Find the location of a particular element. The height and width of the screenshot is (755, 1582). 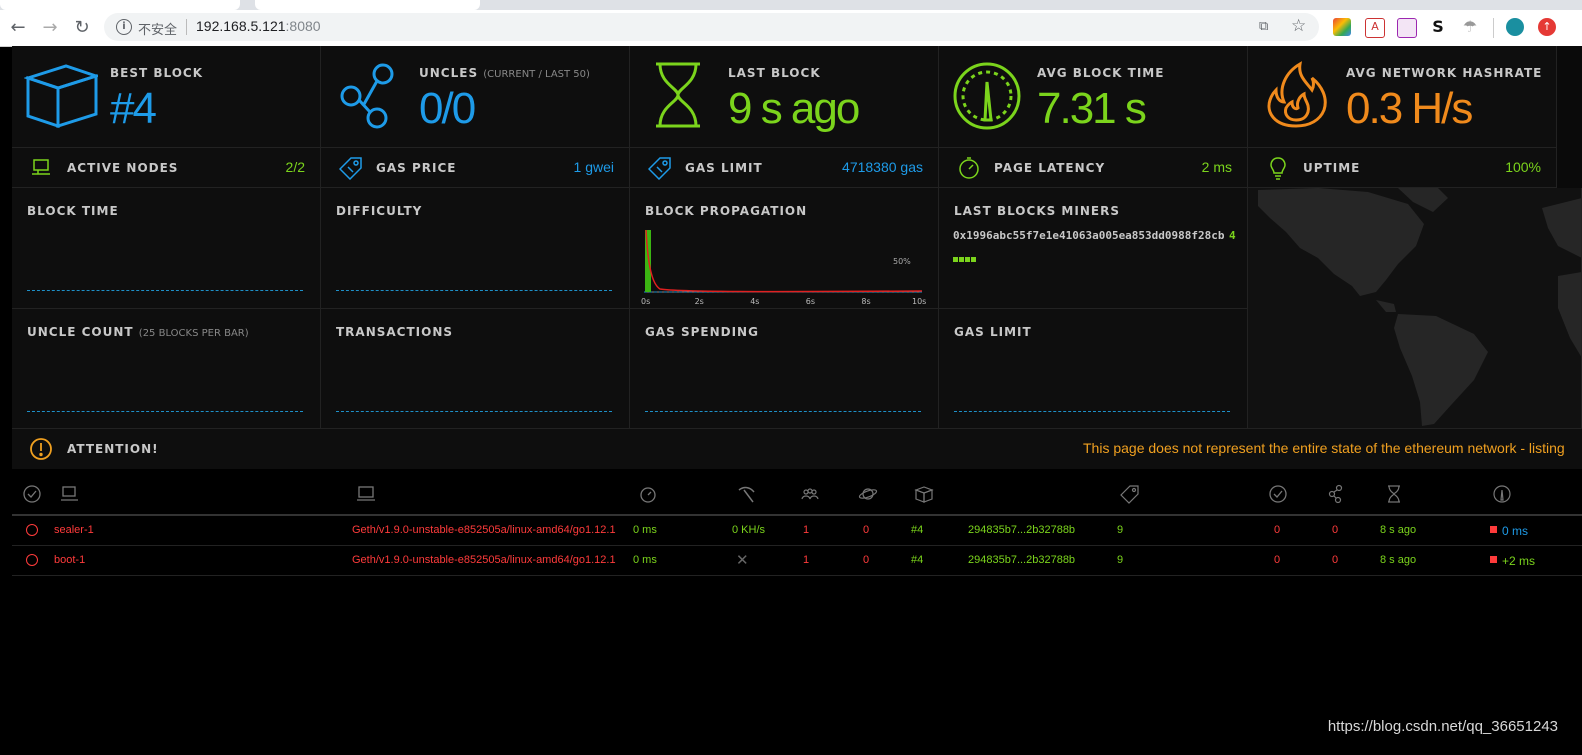

propagation-curve is located at coordinates (784, 261).